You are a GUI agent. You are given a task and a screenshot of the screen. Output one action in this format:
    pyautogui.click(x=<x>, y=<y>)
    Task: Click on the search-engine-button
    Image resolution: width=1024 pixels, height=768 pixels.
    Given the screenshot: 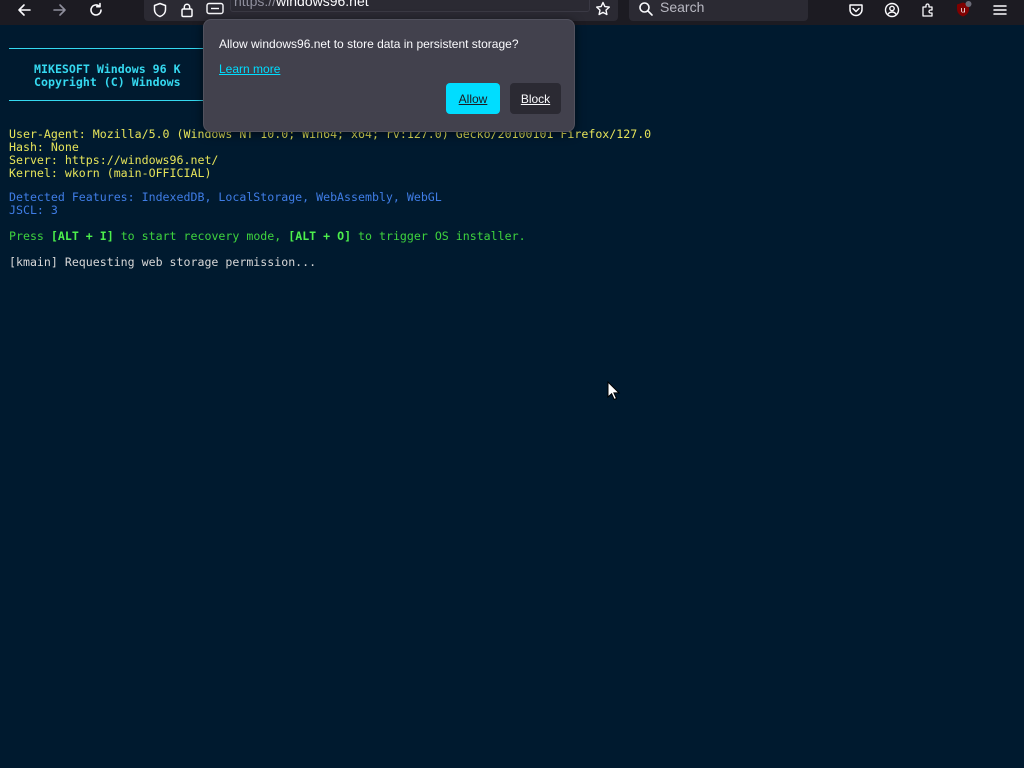 What is the action you would take?
    pyautogui.click(x=646, y=9)
    